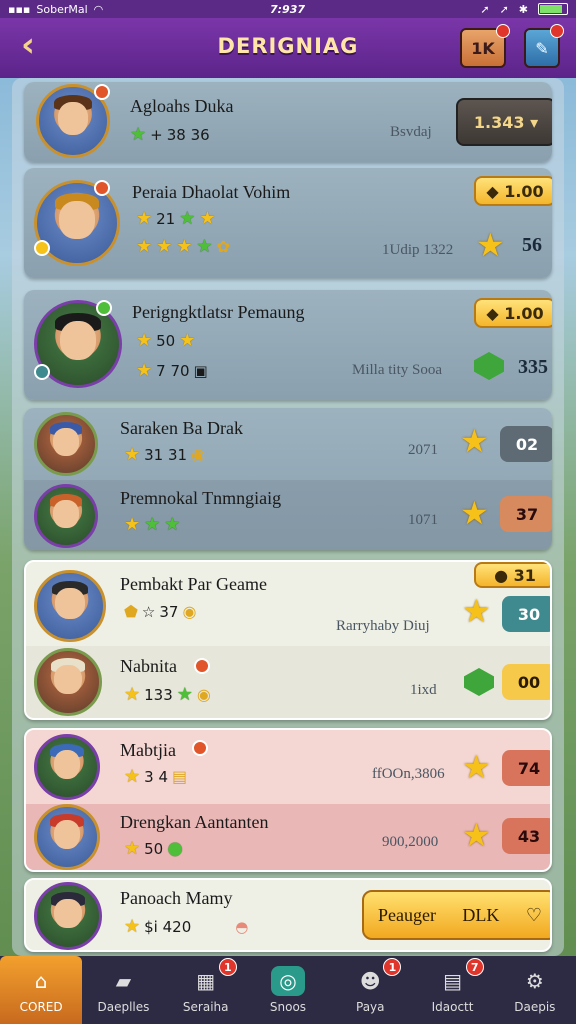  I want to click on price-button: 1.343 ▾, so click(504, 122).